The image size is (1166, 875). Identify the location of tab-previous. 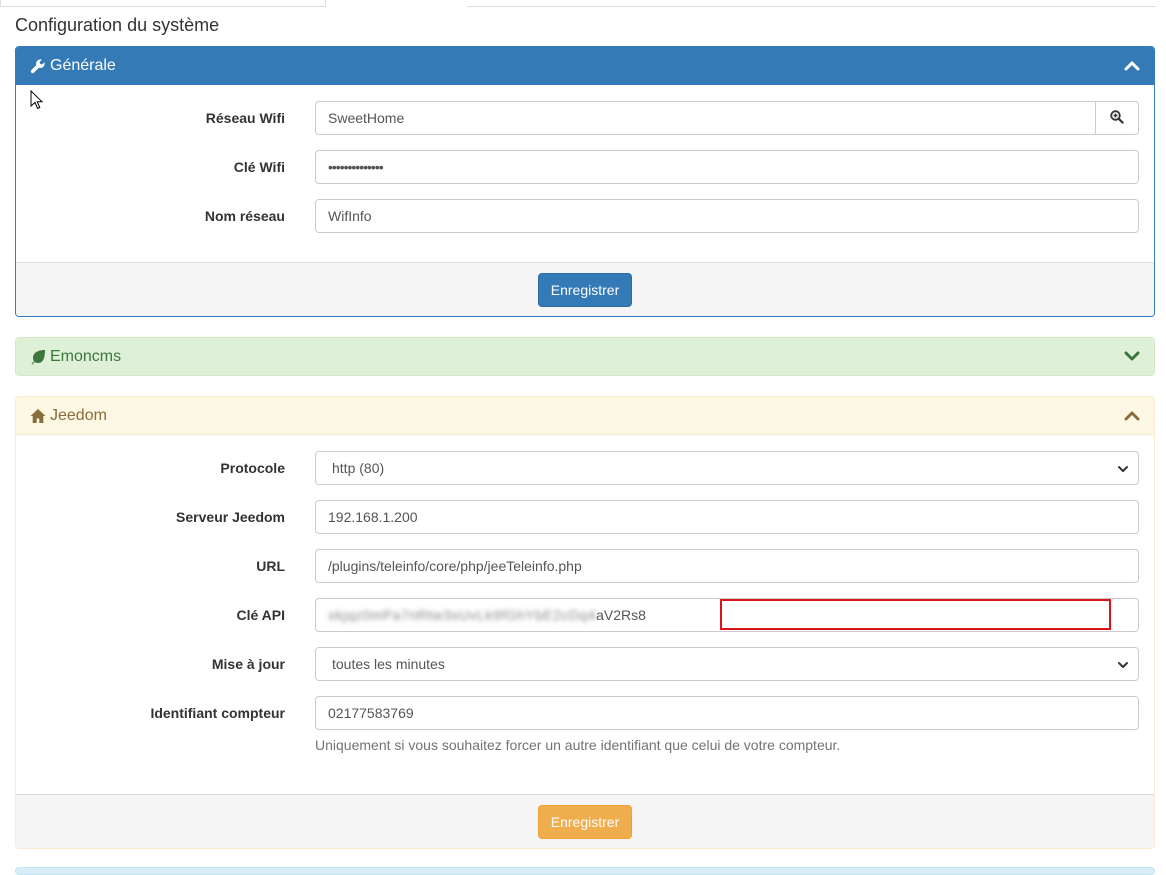
(163, 3).